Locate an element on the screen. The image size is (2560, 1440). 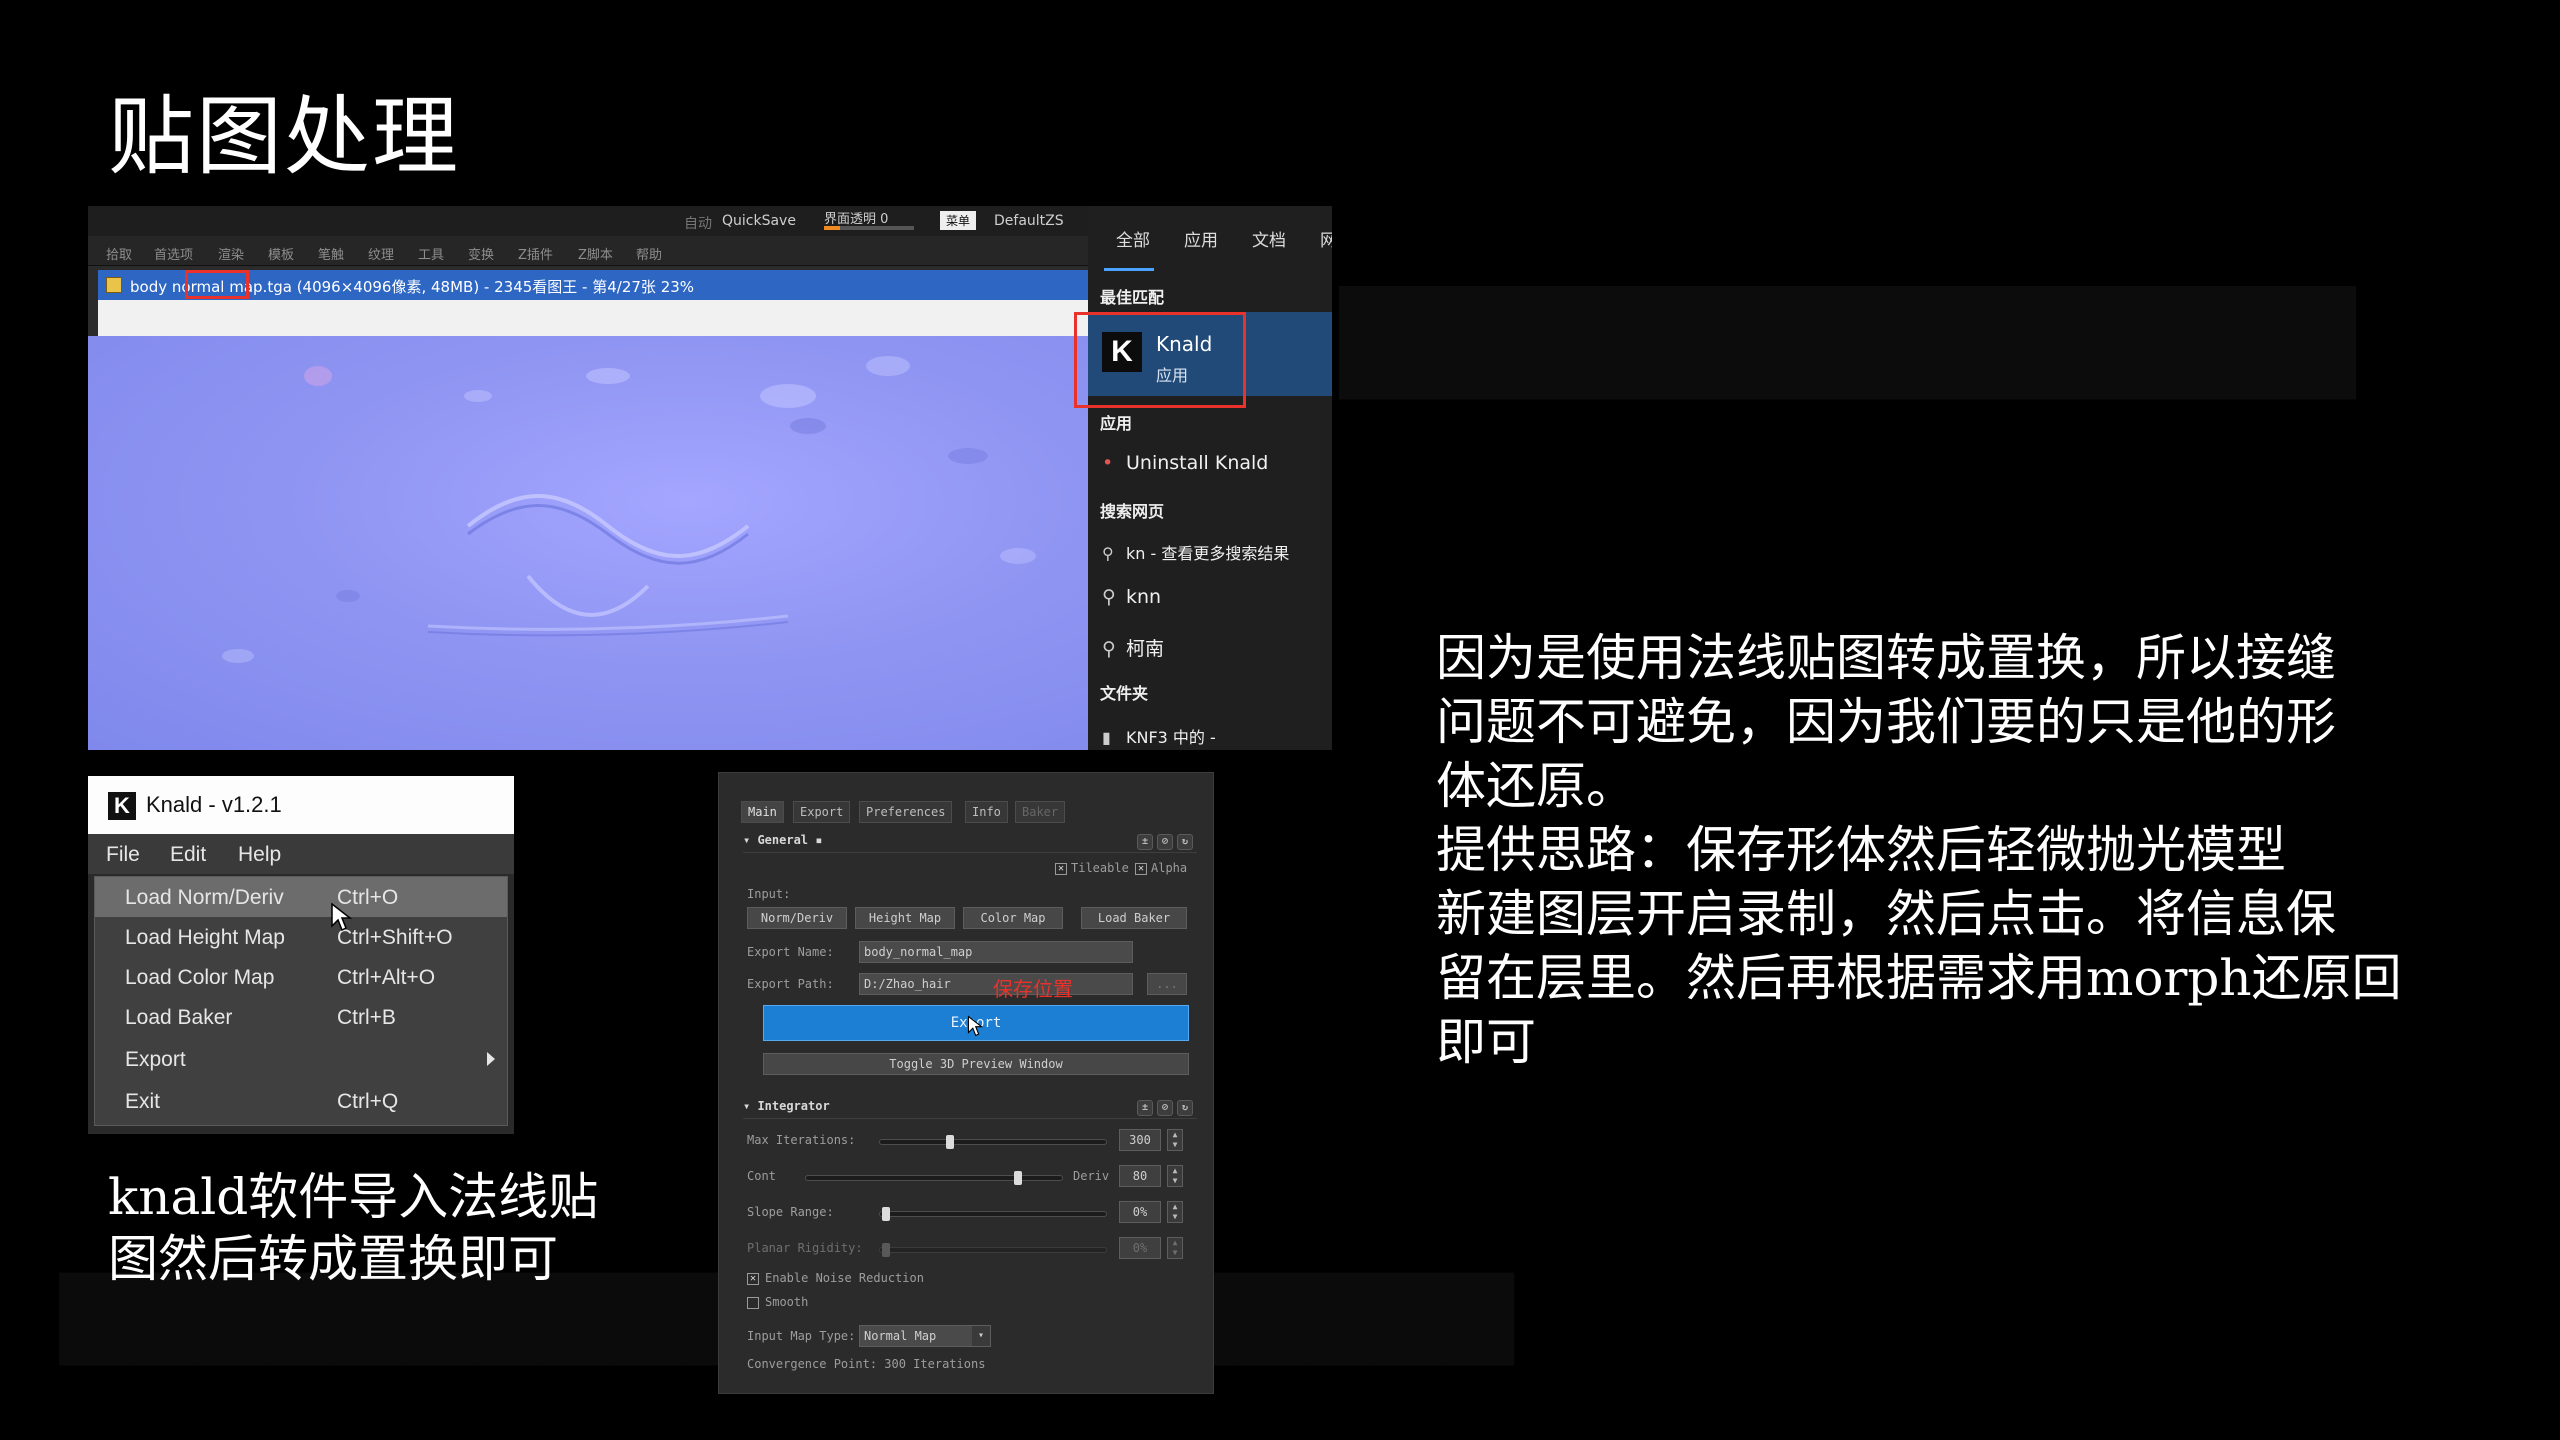
folder-icon: ▮ is located at coordinates (1106, 737).